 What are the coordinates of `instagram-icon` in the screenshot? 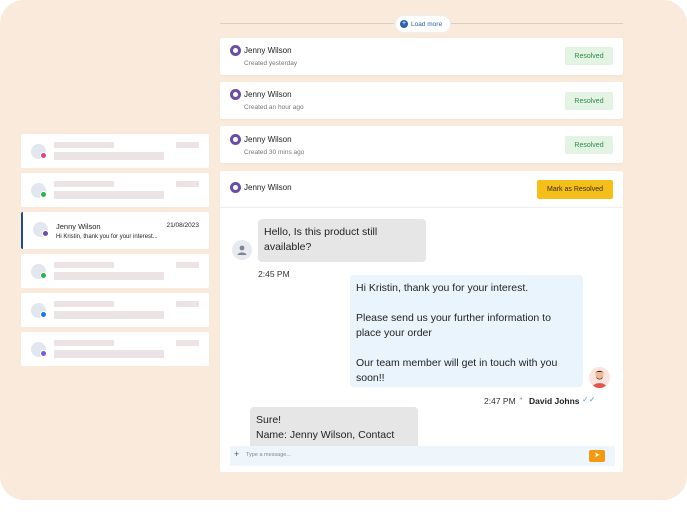 It's located at (43, 155).